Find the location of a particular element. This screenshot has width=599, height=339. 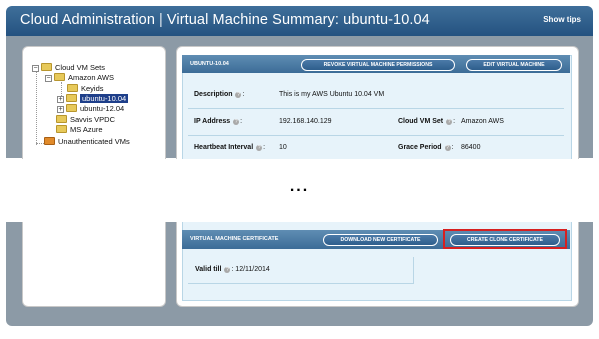

selected-vm-label: ubuntu-10.04 is located at coordinates (104, 98).